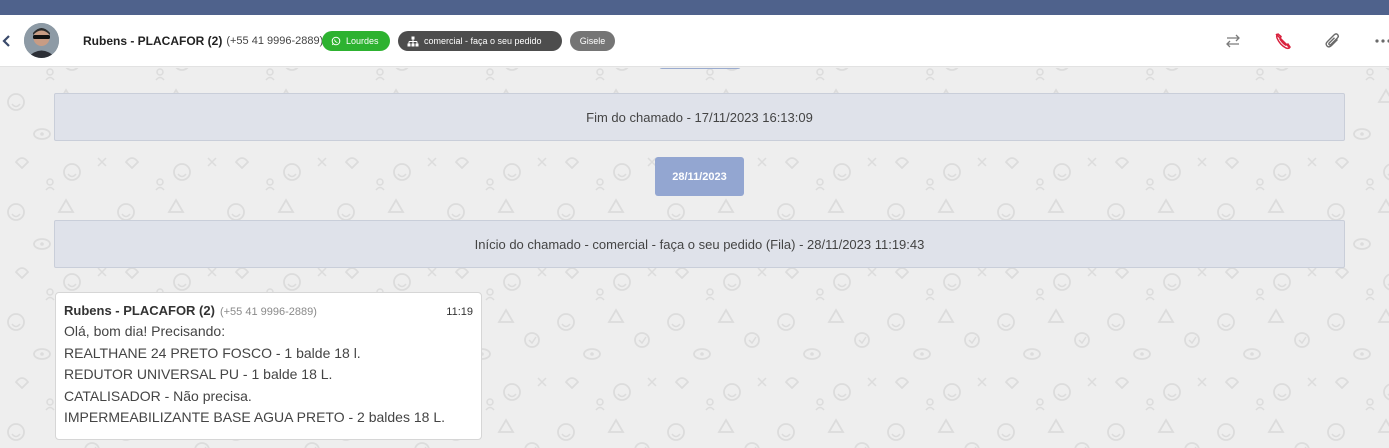  I want to click on contact-phone: (+55 41 9996-2889), so click(275, 41).